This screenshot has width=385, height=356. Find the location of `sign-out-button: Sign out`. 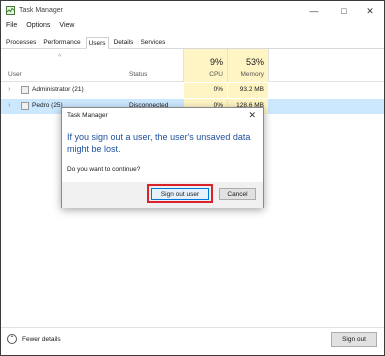

sign-out-button: Sign out is located at coordinates (354, 339).